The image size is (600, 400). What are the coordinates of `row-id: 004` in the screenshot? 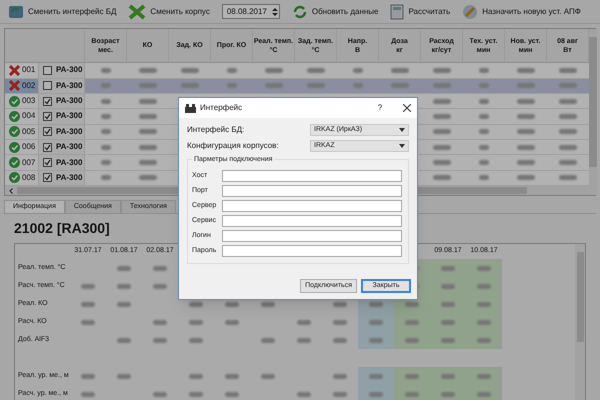 It's located at (29, 116).